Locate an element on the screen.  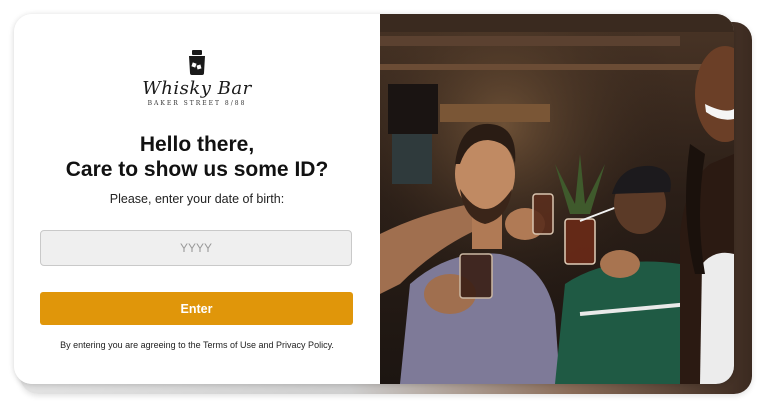
birth-date-prompt: Please, enter your date of birth: is located at coordinates (197, 199).